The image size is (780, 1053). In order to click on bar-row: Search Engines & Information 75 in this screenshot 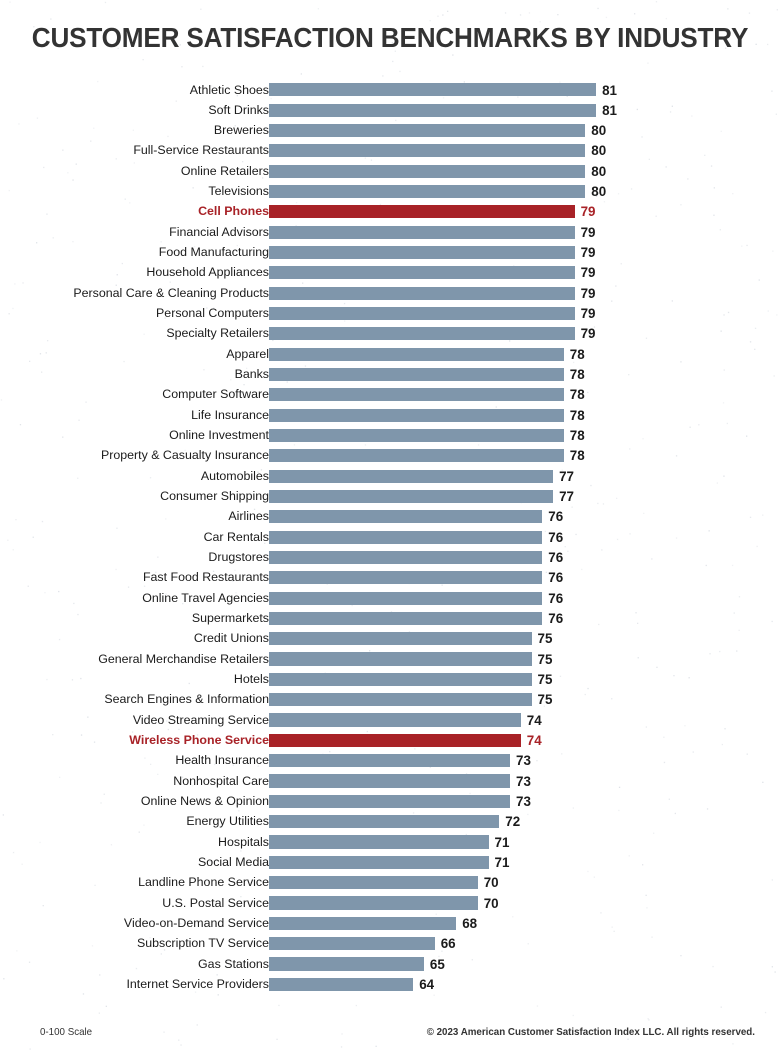, I will do `click(390, 700)`.